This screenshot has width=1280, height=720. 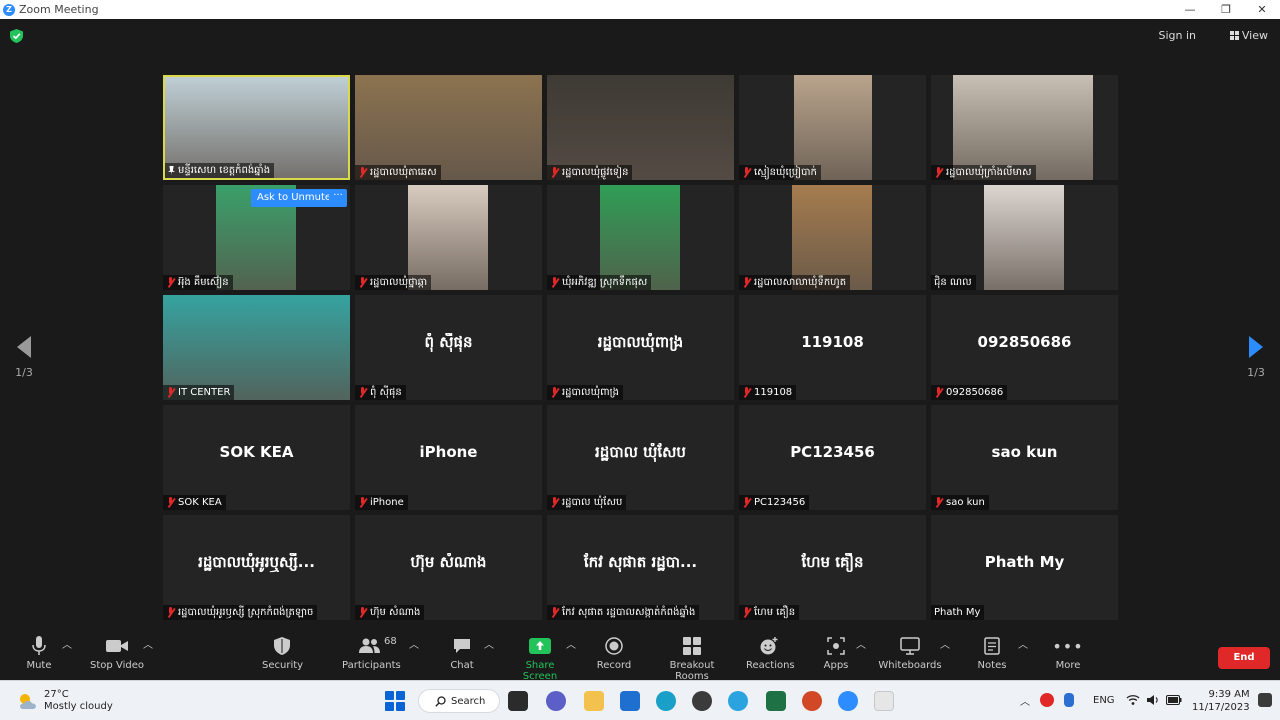 I want to click on close-icon: ✕, so click(x=1262, y=9).